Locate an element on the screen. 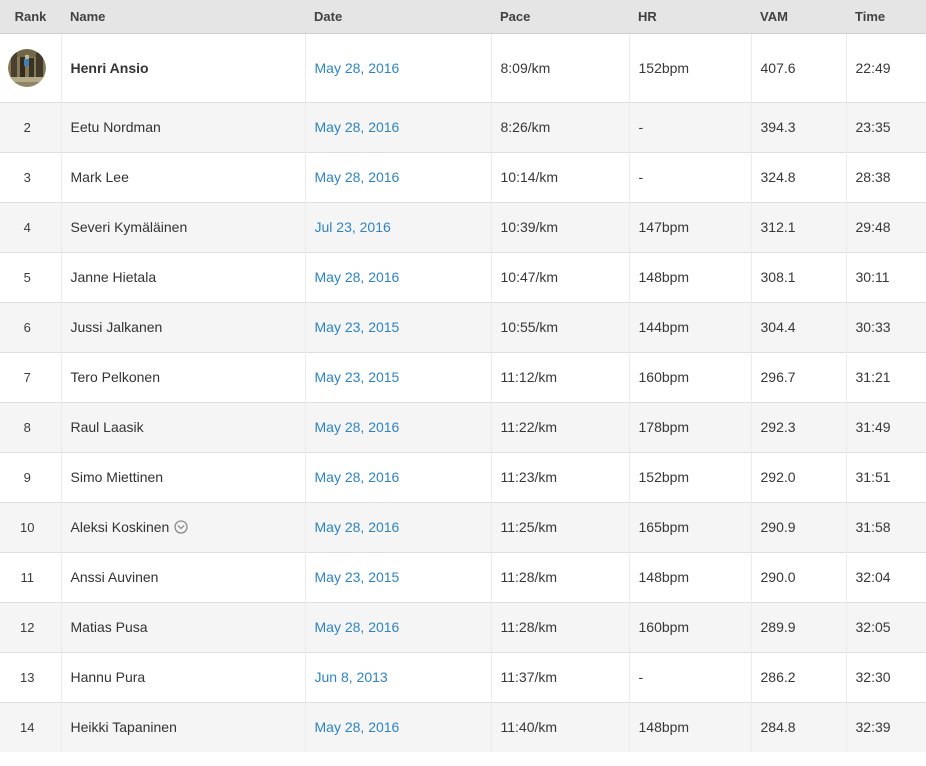 The image size is (926, 766). vam-cell: 290.0 is located at coordinates (798, 576).